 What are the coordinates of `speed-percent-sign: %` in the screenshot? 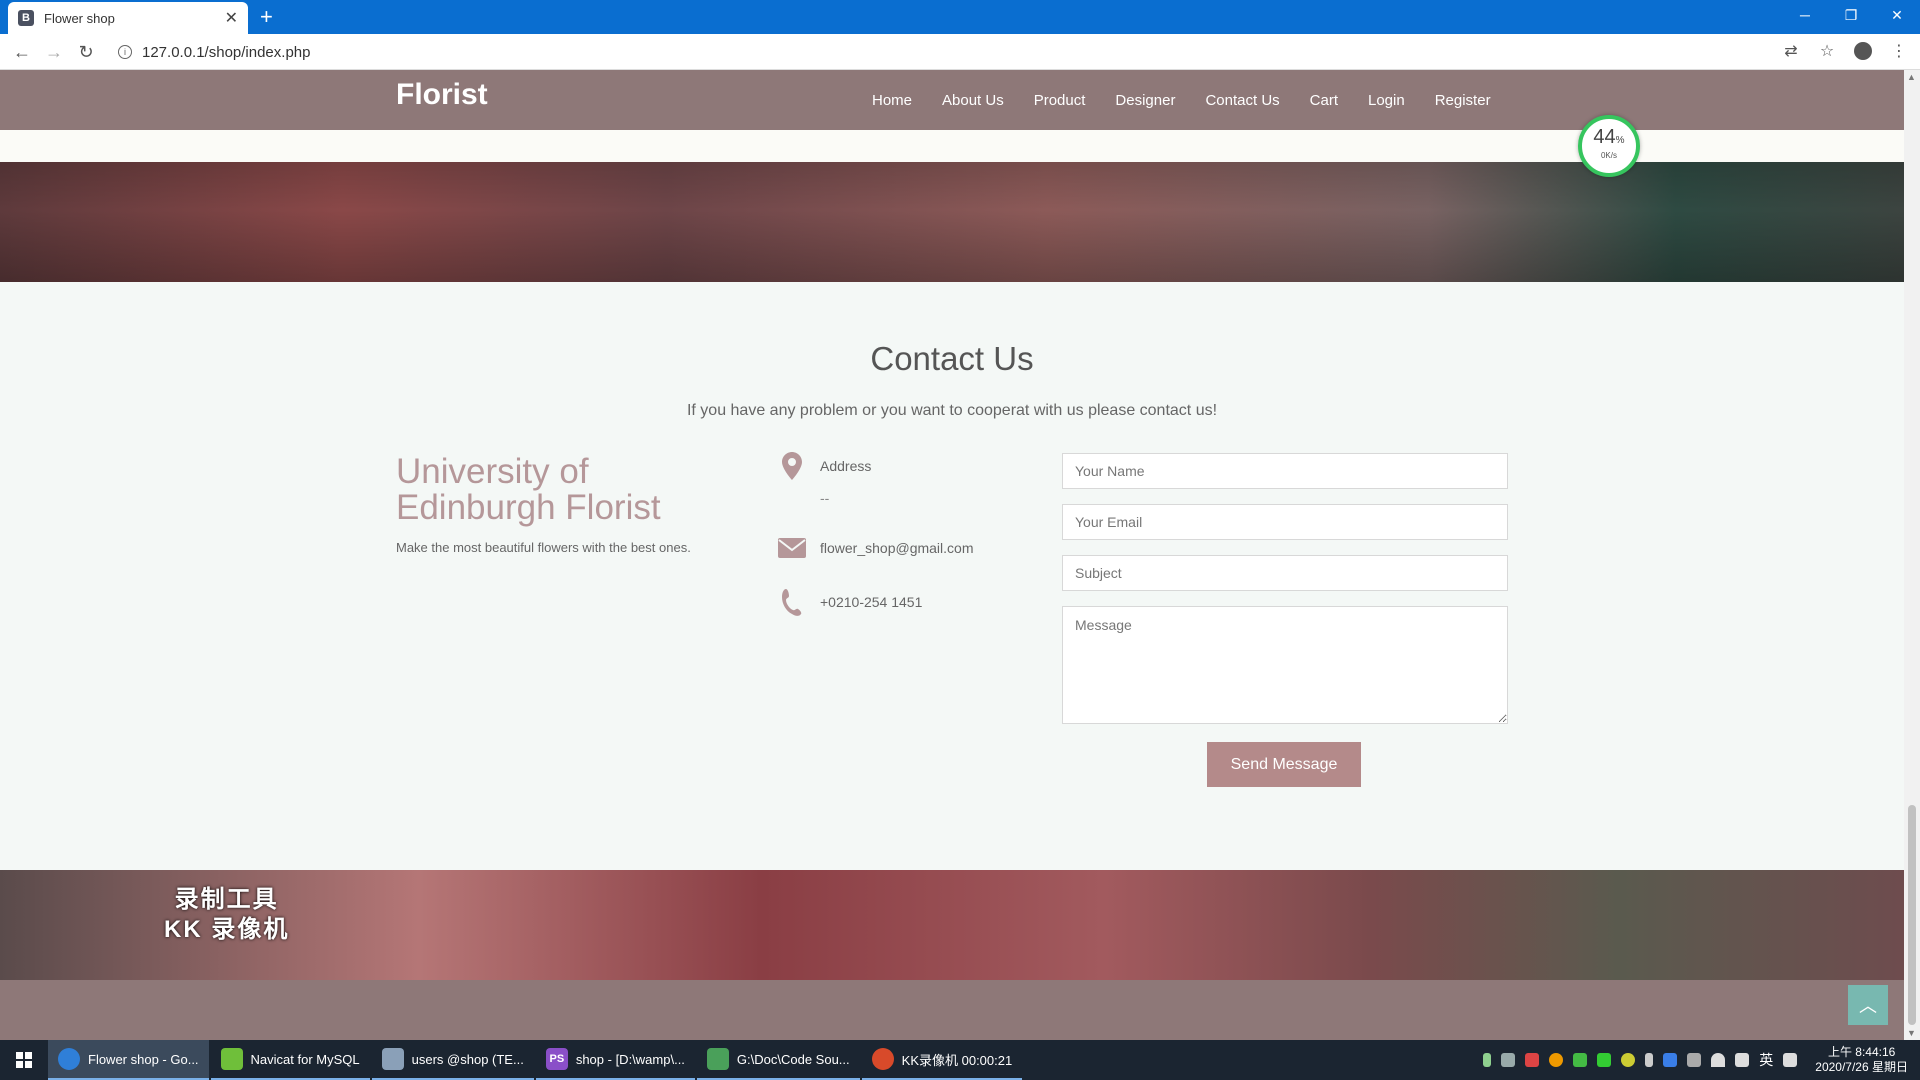 It's located at (1620, 140).